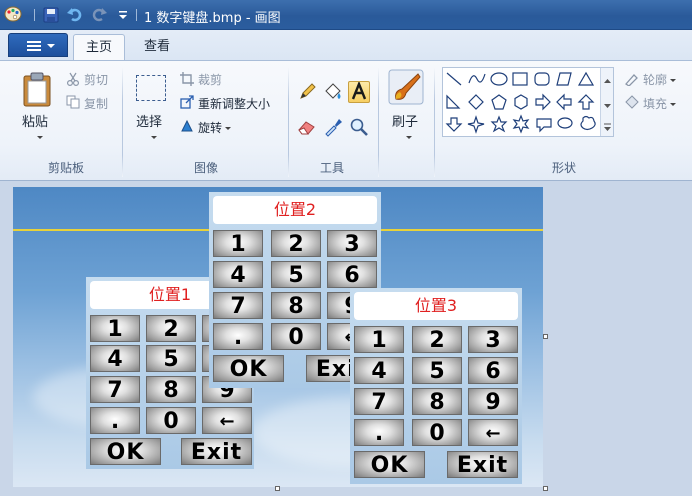 This screenshot has height=496, width=692. Describe the element at coordinates (51, 15) in the screenshot. I see `save-icon` at that location.